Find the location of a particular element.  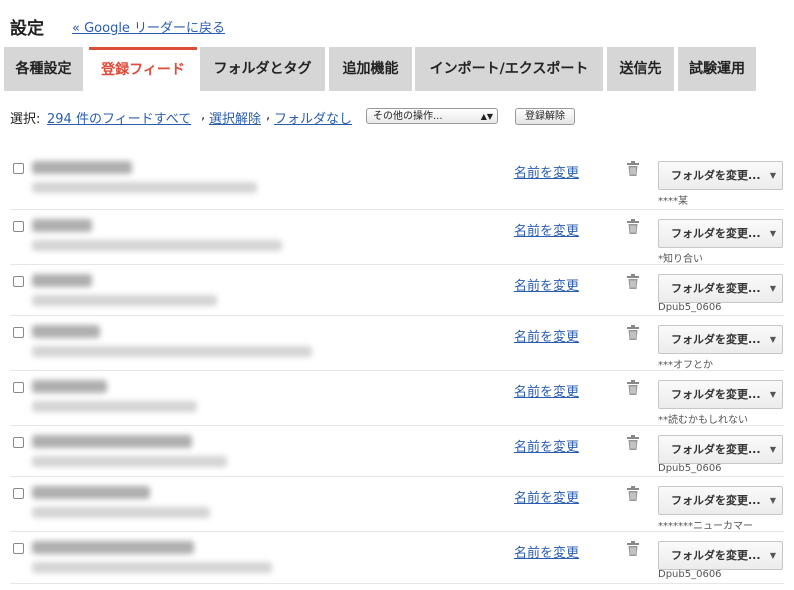

select-arrows-icon: ▲▼ is located at coordinates (486, 116).